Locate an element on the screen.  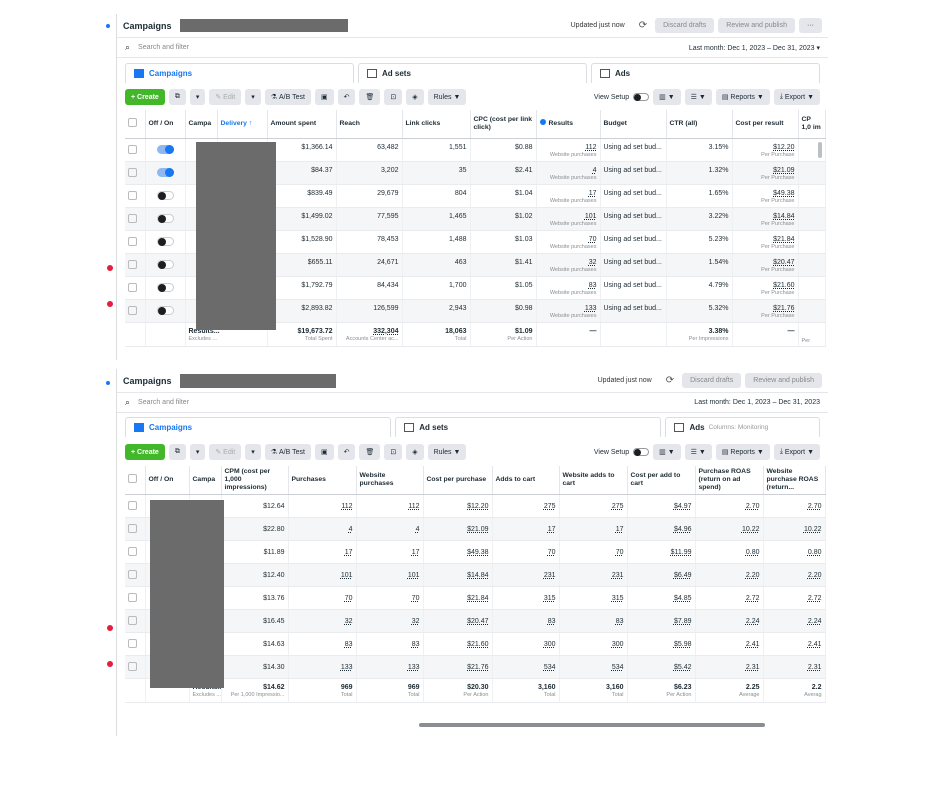
search-input: Search and filter is located at coordinates (163, 47).